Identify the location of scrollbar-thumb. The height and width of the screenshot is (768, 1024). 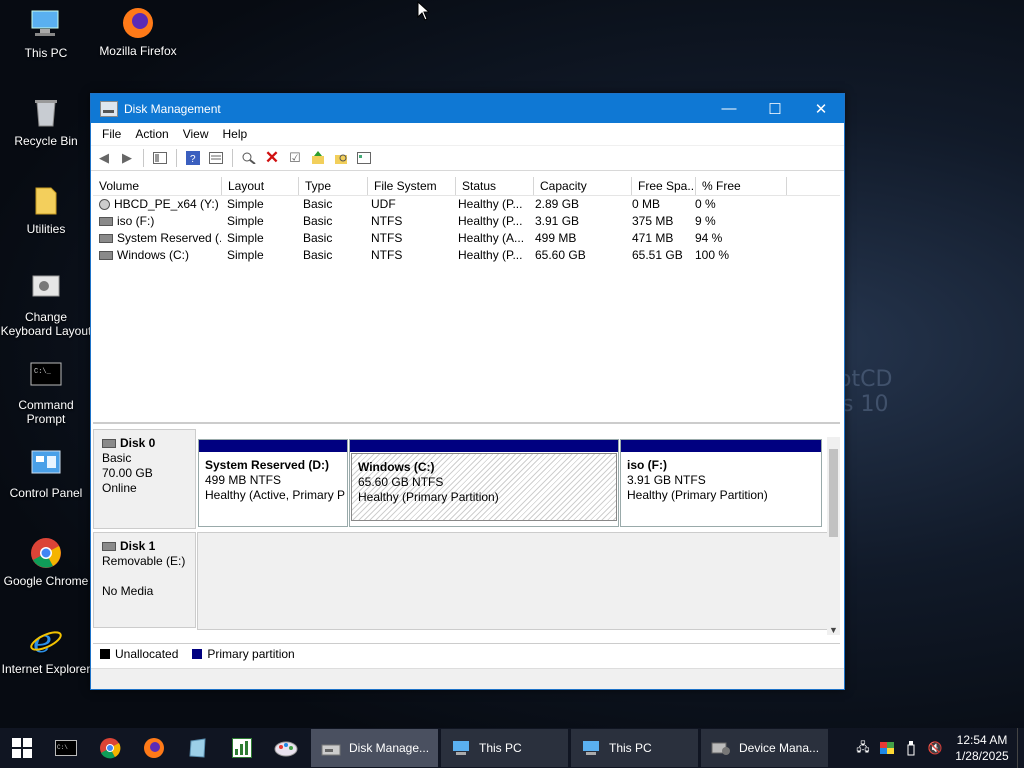
(833, 493).